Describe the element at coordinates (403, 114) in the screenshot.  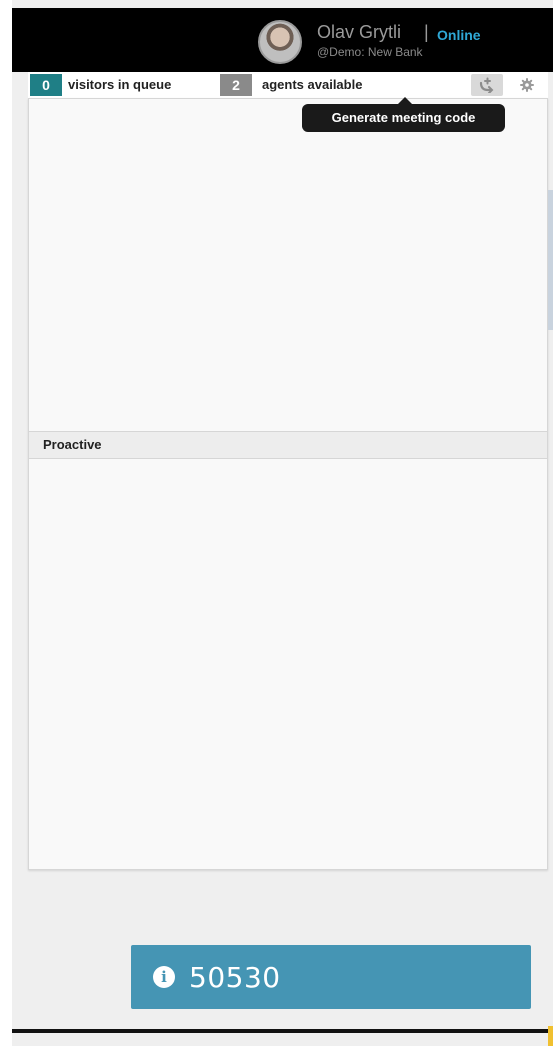
I see `meeting-code-tooltip: Generate meeting code` at that location.